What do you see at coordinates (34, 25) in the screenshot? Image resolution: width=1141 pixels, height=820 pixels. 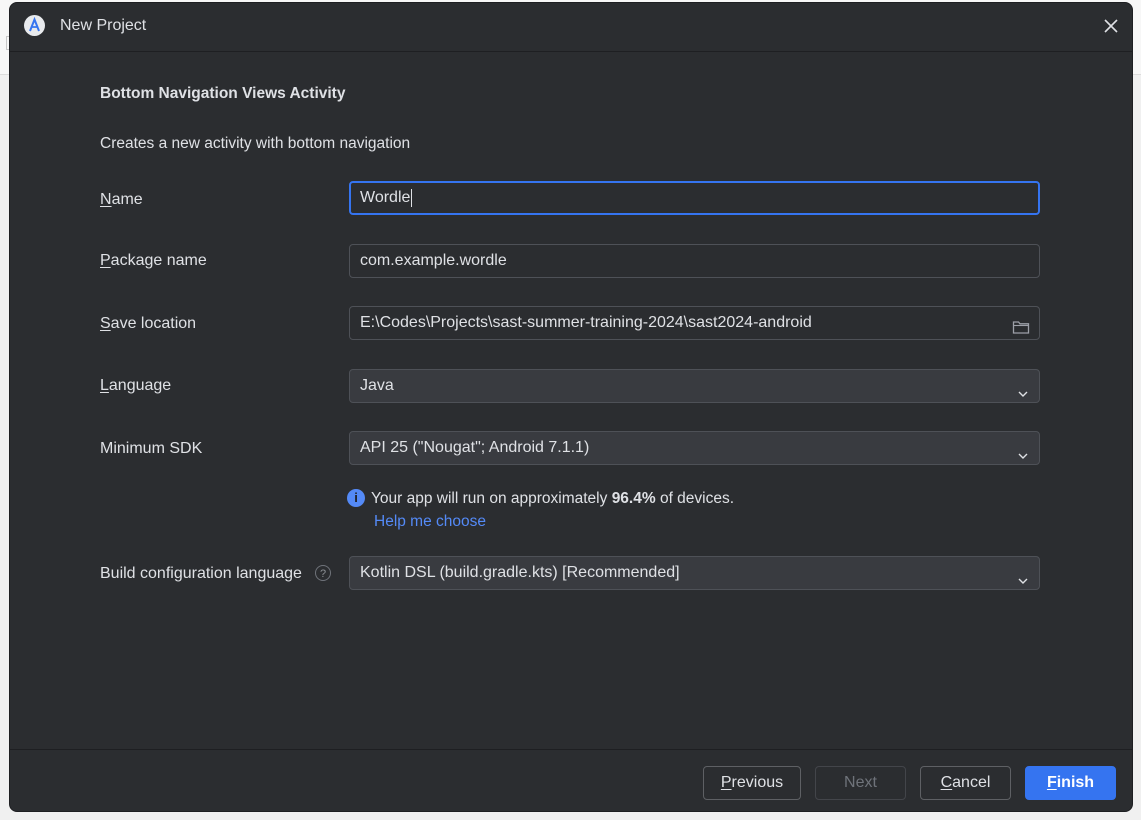 I see `android-studio-icon` at bounding box center [34, 25].